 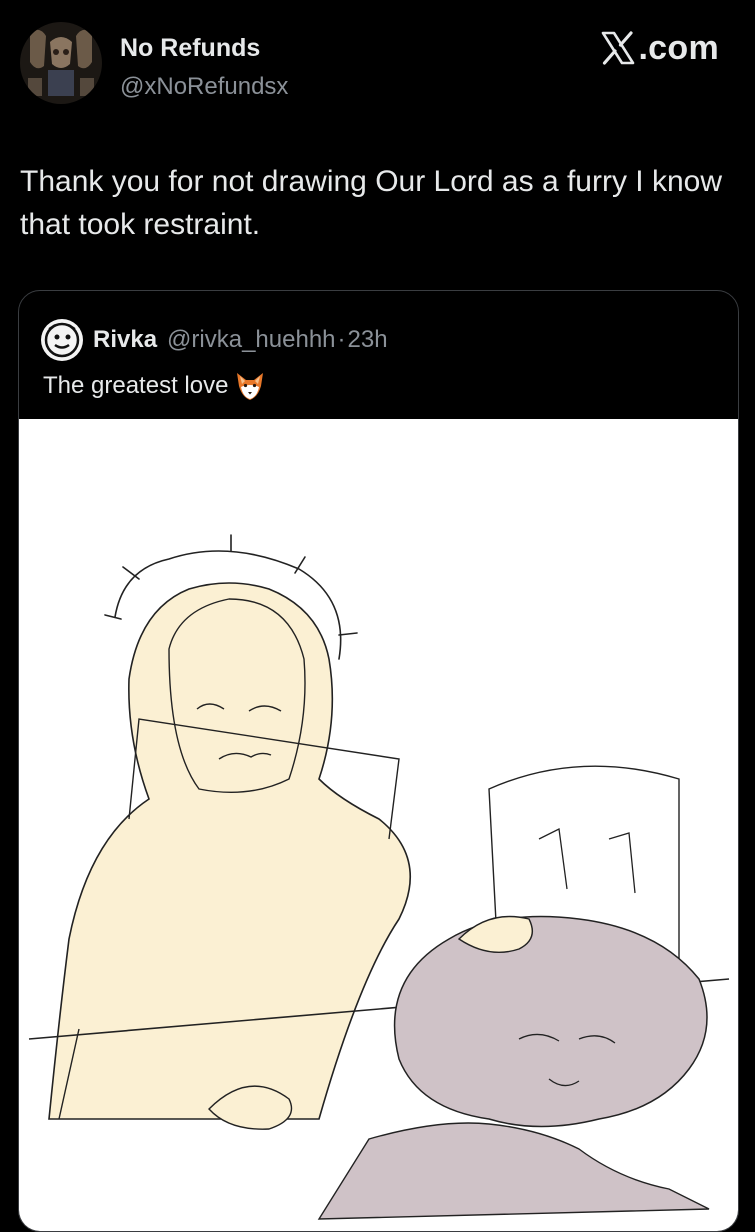 I want to click on quoted-post-text-row: The greatest love, so click(x=154, y=386).